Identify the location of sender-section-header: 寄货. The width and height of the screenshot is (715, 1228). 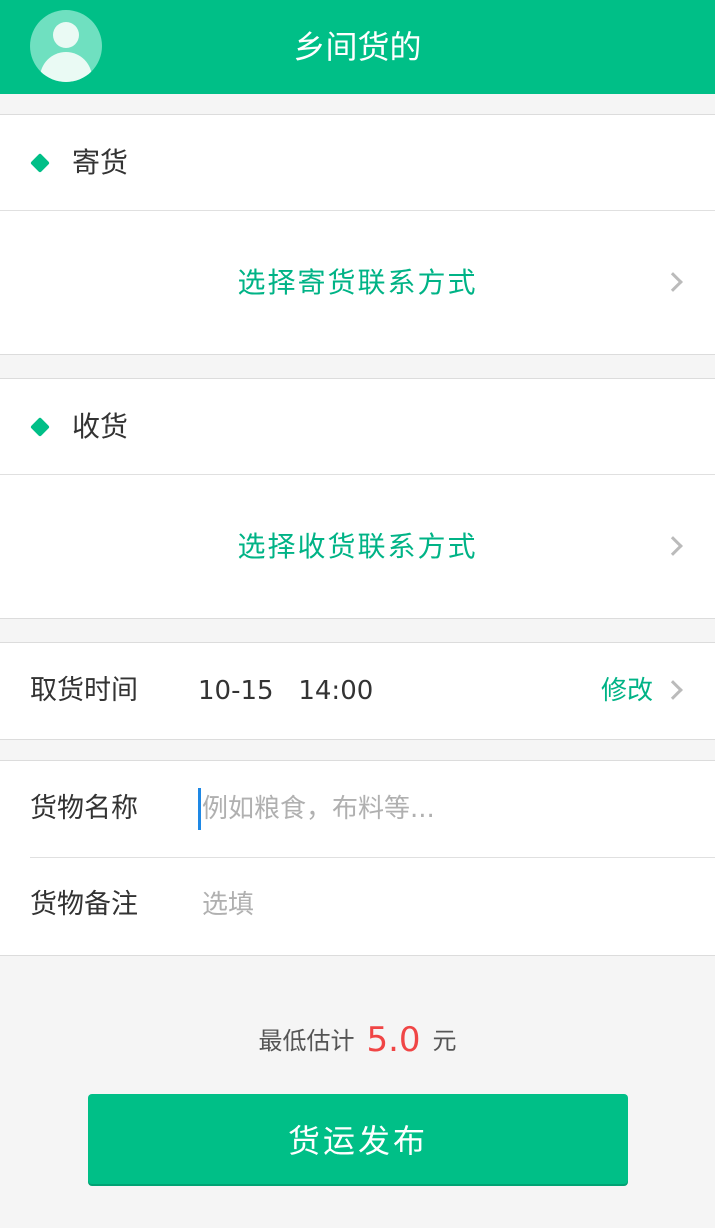
(357, 163).